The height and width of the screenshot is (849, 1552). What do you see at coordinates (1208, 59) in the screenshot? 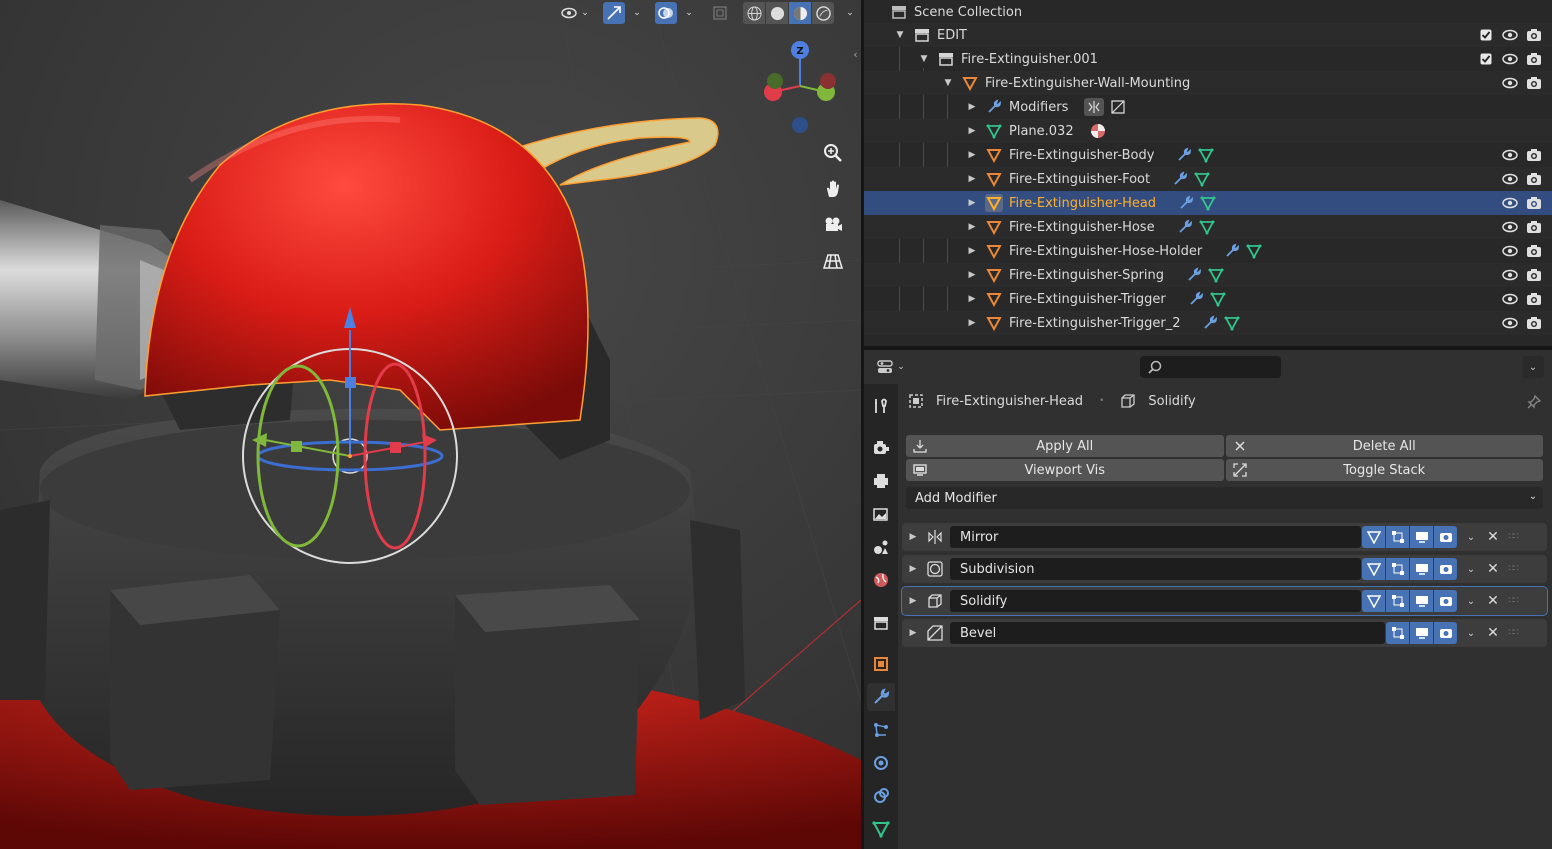
I see `outliner-row-fire-extinguisher-001: ▼ Fire-Extinguisher.001` at bounding box center [1208, 59].